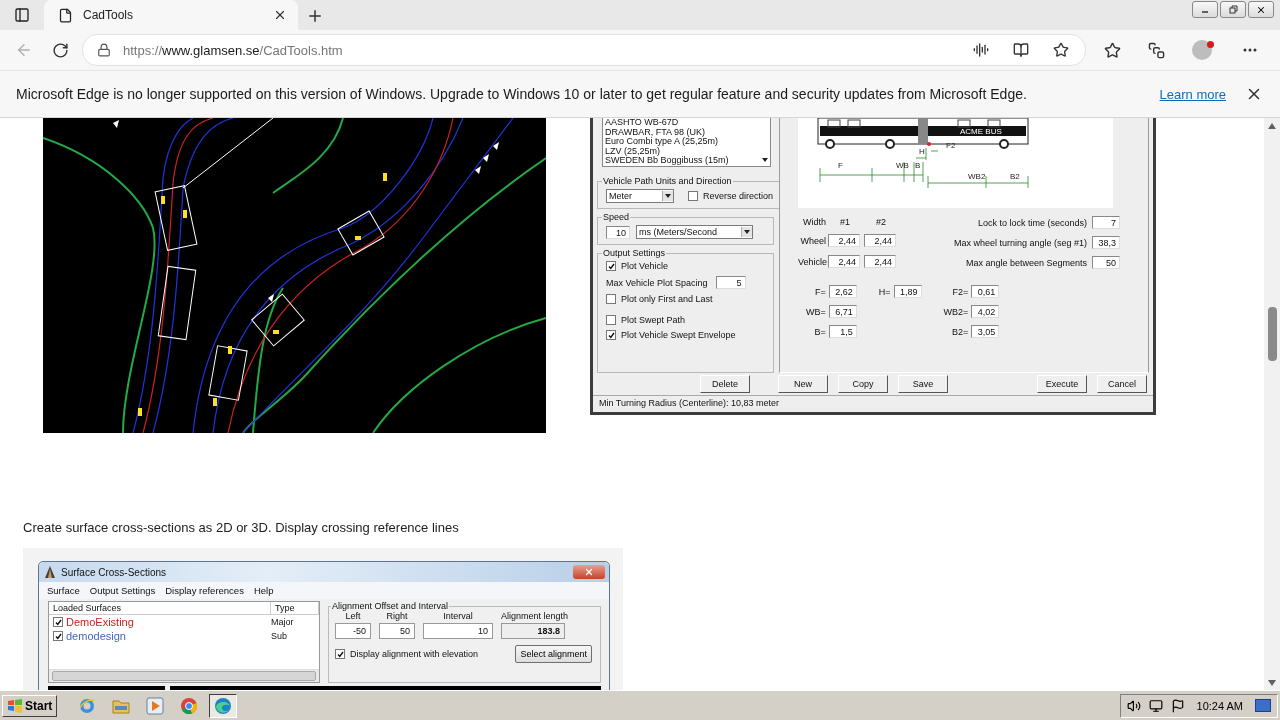 This screenshot has width=1280, height=720. Describe the element at coordinates (263, 590) in the screenshot. I see `menu-item: Help` at that location.